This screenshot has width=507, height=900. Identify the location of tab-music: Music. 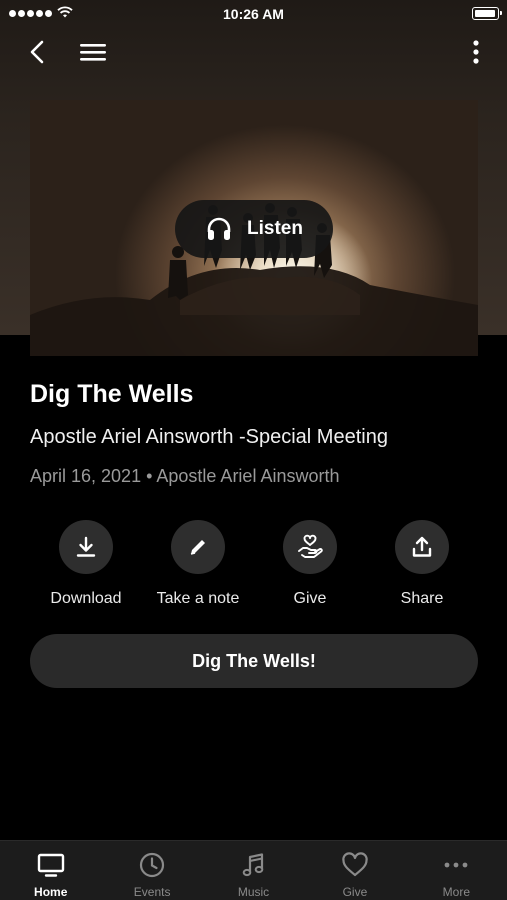
(253, 870).